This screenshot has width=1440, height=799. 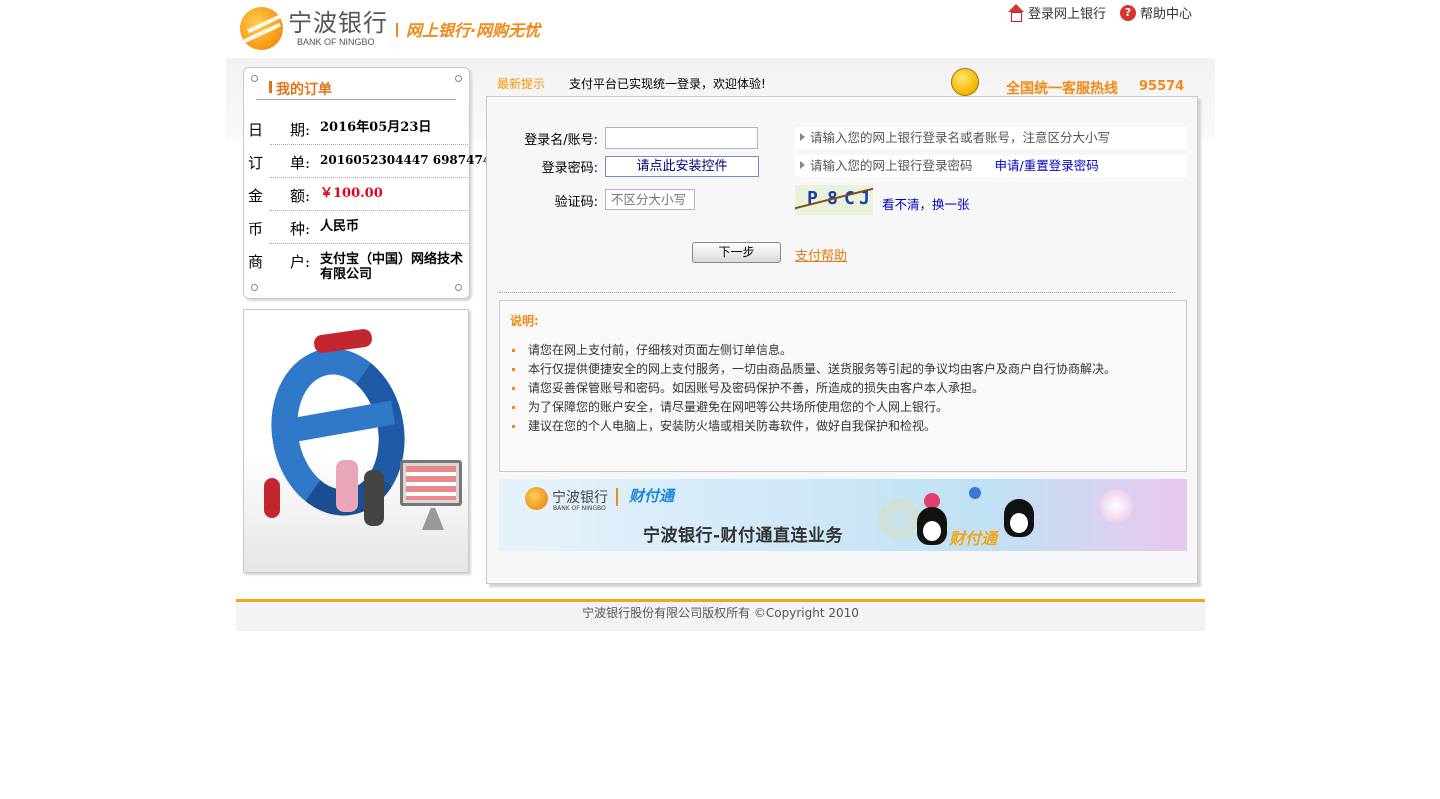 What do you see at coordinates (1165, 14) in the screenshot?
I see `help-center-label: 帮助中心` at bounding box center [1165, 14].